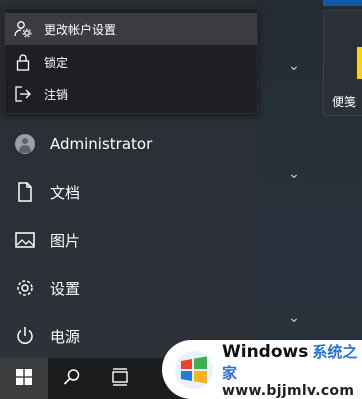 The image size is (362, 399). I want to click on menu-item-change-account-settings: 更改帐户设置, so click(131, 29).